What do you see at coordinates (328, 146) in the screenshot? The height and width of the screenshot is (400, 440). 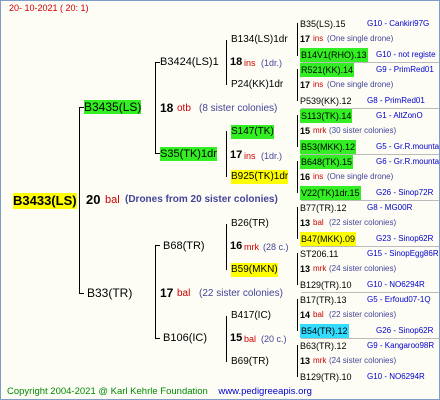 I see `gen4-queen: B53(MKK).12` at bounding box center [328, 146].